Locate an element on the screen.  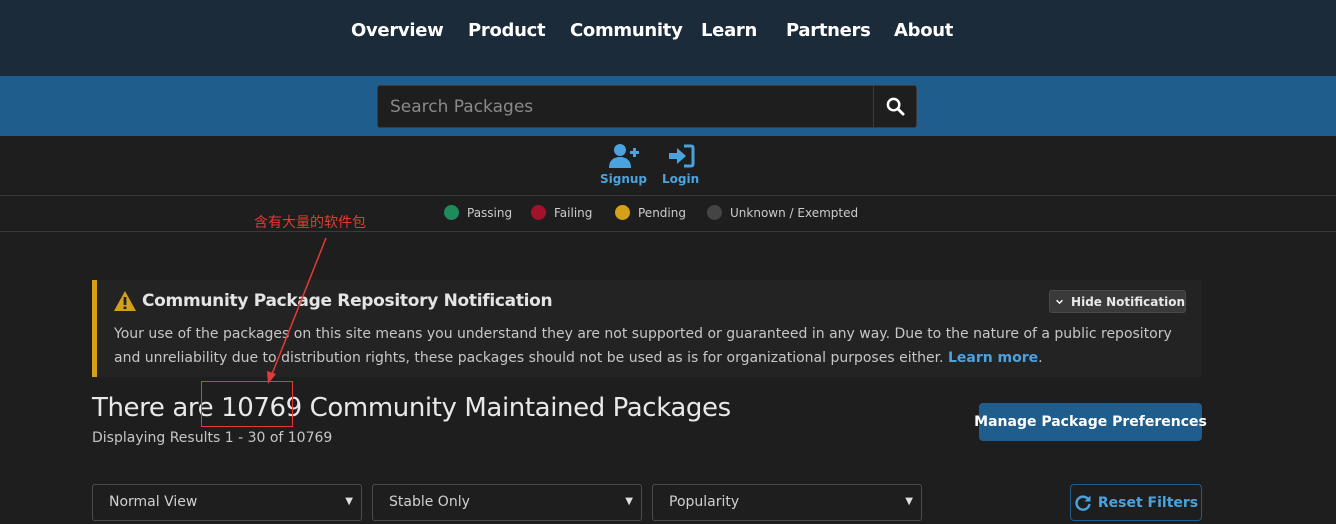
user-plus-icon is located at coordinates (623, 156).